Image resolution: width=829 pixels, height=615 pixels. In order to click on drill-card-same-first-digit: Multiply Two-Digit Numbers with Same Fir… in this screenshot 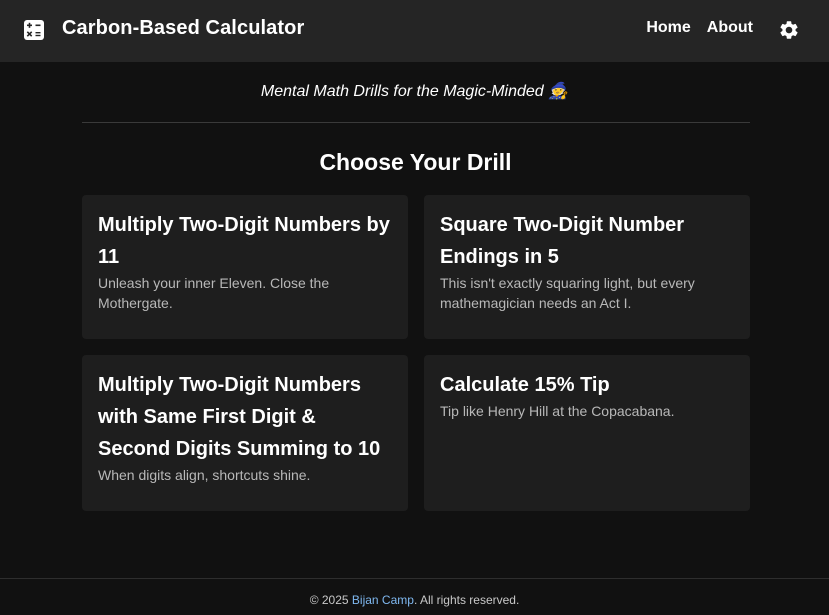, I will do `click(245, 433)`.